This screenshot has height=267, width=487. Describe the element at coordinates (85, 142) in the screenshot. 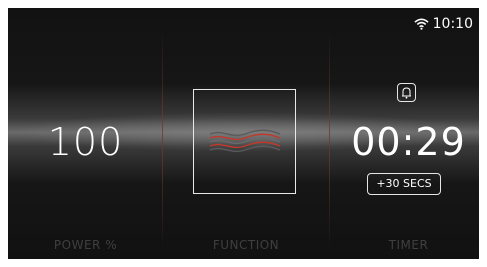

I see `power-value: 100` at that location.